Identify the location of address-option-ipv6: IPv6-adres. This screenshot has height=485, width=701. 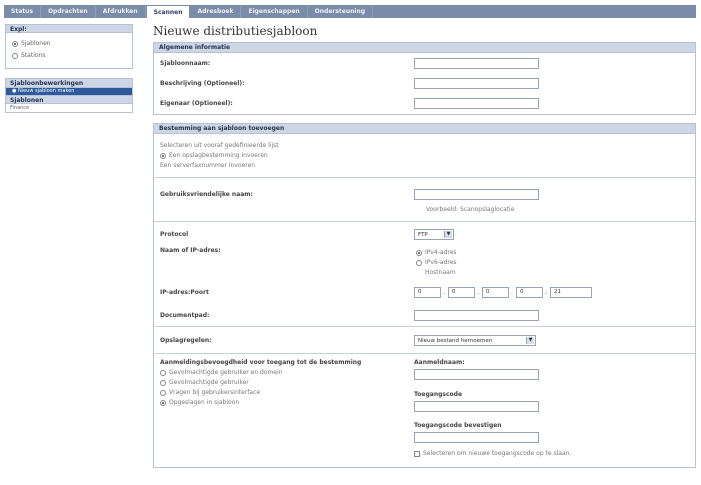
(436, 262).